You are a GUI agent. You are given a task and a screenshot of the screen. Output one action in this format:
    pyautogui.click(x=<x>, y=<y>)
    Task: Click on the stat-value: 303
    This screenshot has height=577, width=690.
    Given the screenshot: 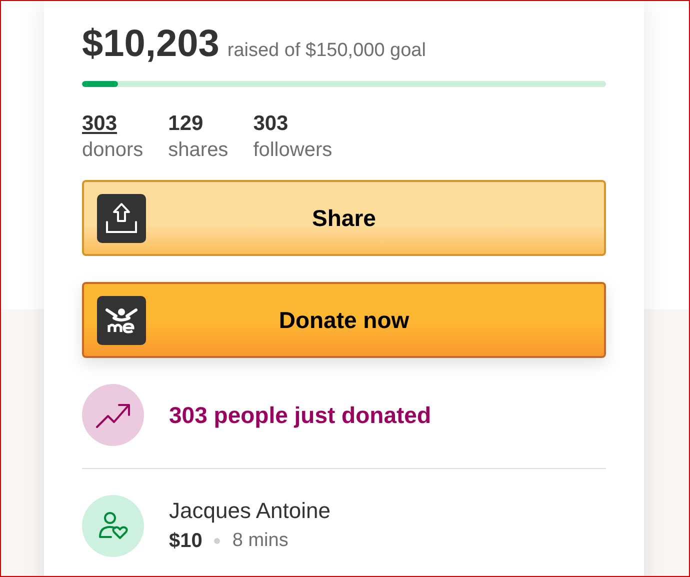 What is the action you would take?
    pyautogui.click(x=270, y=124)
    